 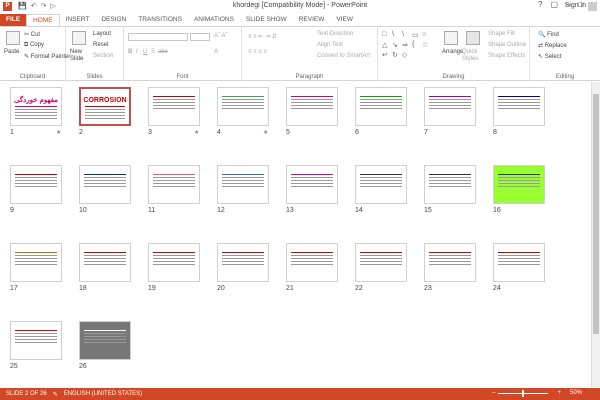 What do you see at coordinates (262, 36) in the screenshot?
I see `bullets-icon: ≡ ≡ ⇤ ⇥ ⇵` at bounding box center [262, 36].